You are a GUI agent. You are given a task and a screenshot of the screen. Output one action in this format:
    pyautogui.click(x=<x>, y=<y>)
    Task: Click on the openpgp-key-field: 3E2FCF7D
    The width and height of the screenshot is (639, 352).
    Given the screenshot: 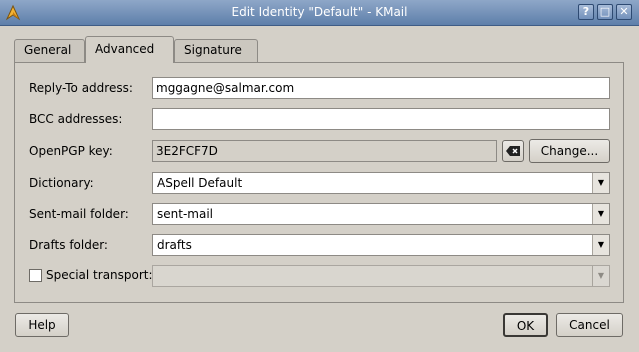 What is the action you would take?
    pyautogui.click(x=324, y=151)
    